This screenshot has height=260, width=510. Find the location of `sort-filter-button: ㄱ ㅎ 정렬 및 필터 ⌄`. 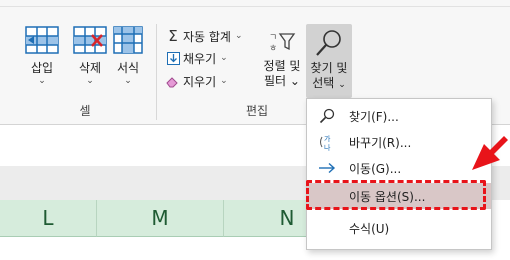

sort-filter-button: ㄱ ㅎ 정렬 및 필터 ⌄ is located at coordinates (282, 59).